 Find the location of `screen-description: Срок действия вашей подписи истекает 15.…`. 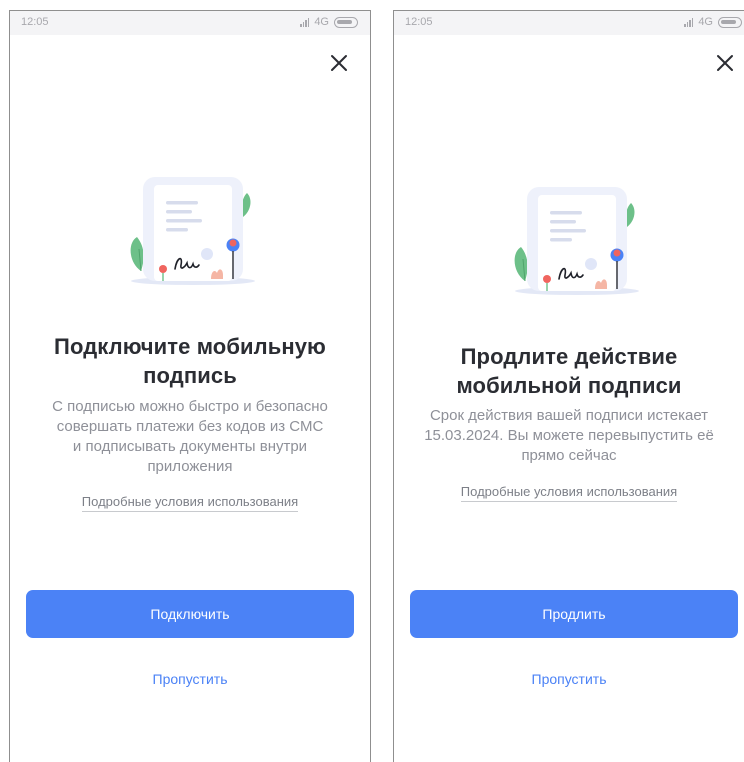

screen-description: Срок действия вашей подписи истекает 15.… is located at coordinates (569, 435).